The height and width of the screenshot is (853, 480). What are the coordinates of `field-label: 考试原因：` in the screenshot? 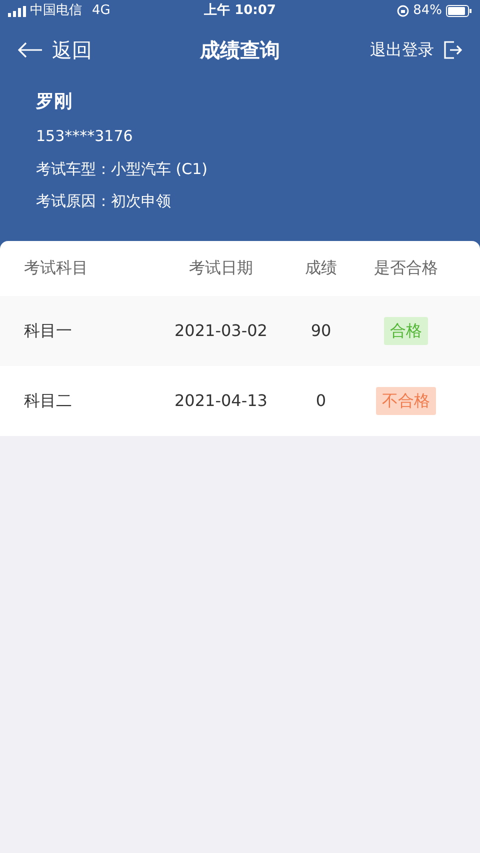 It's located at (73, 201).